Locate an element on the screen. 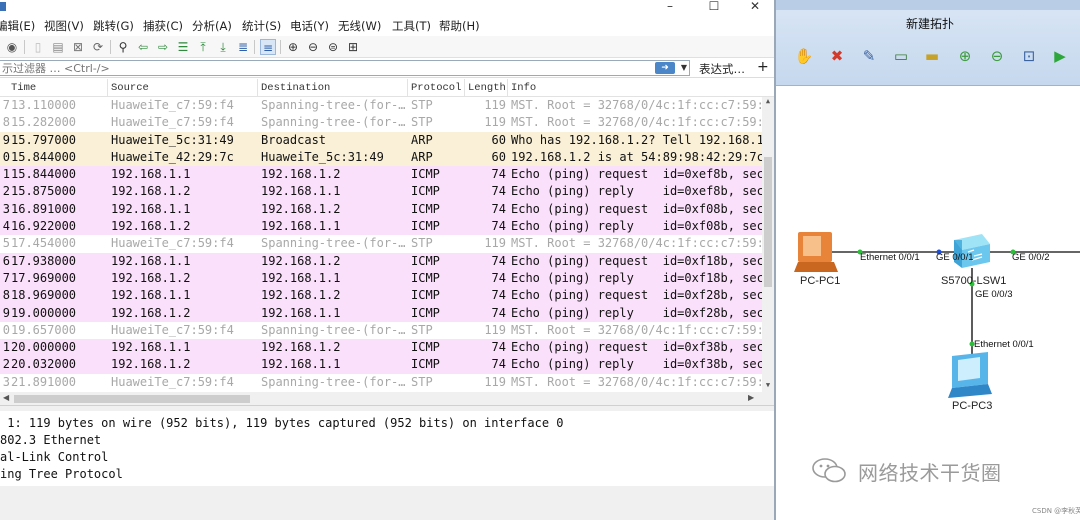  app-icon is located at coordinates (3, 6).